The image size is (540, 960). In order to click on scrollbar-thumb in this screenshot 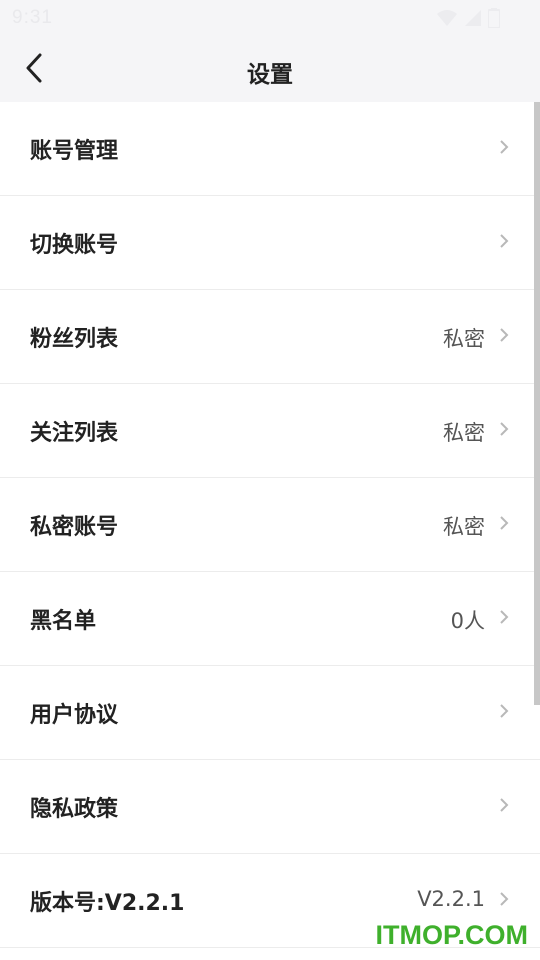, I will do `click(537, 403)`.